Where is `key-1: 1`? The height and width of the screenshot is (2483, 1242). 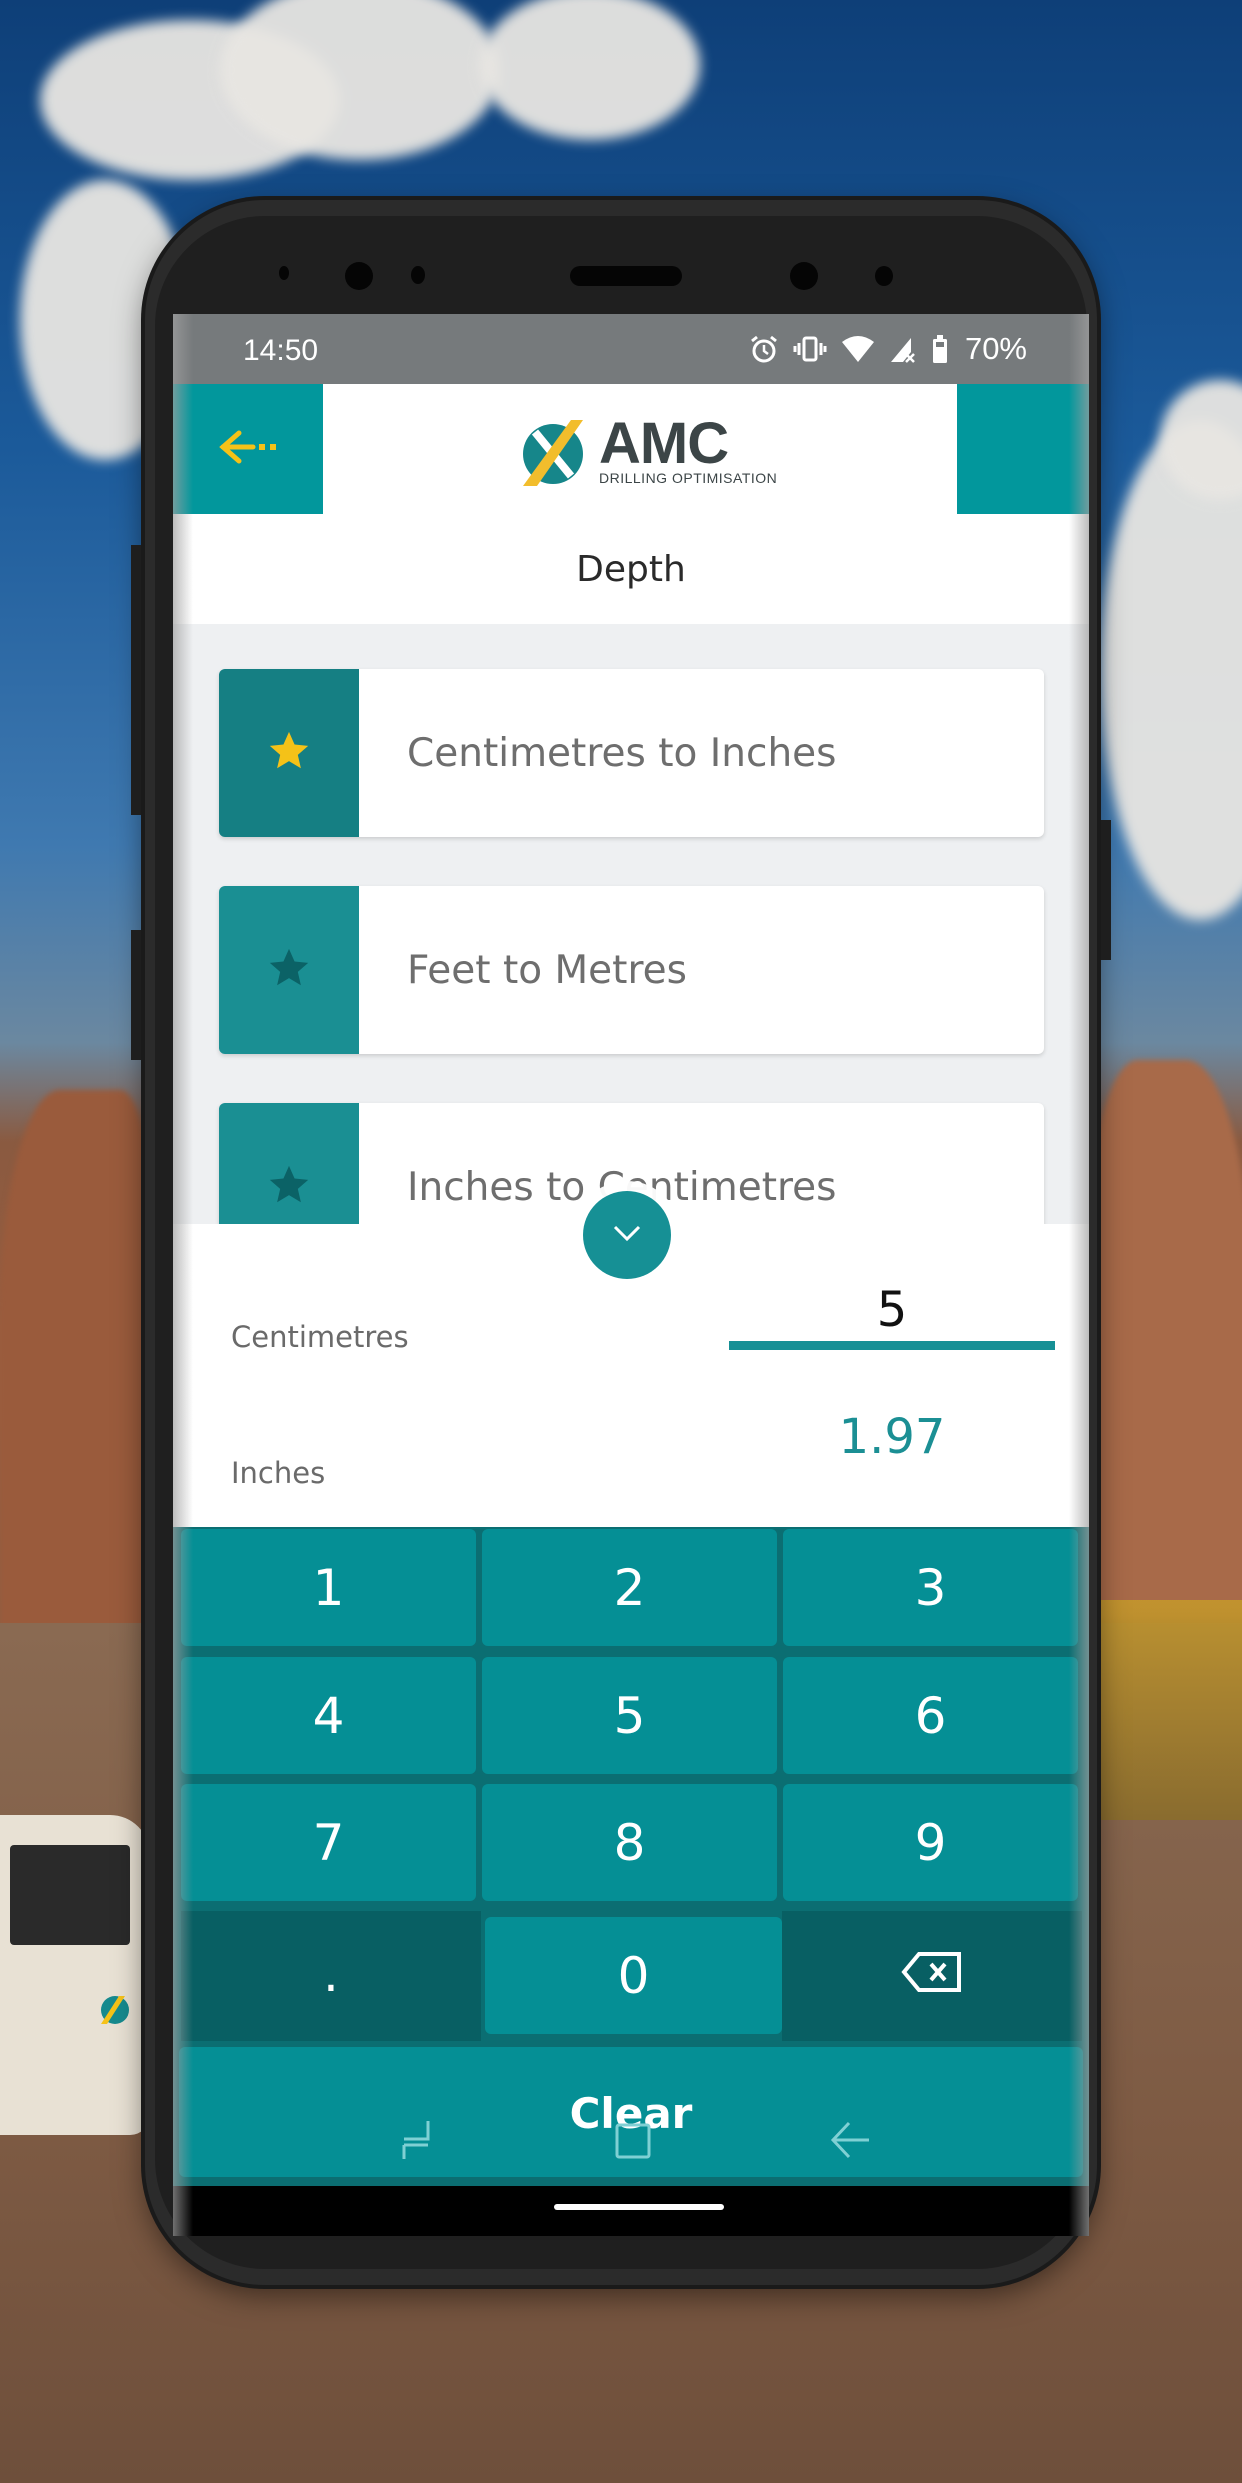 key-1: 1 is located at coordinates (328, 1587).